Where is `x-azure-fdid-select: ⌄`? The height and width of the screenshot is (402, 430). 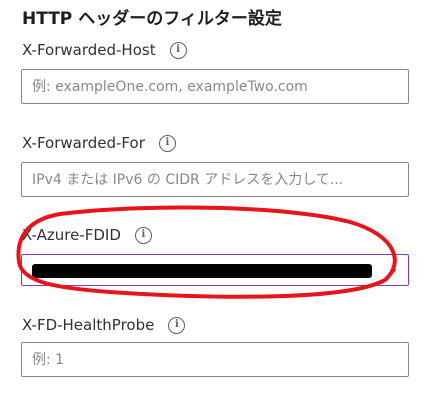
x-azure-fdid-select: ⌄ is located at coordinates (215, 270).